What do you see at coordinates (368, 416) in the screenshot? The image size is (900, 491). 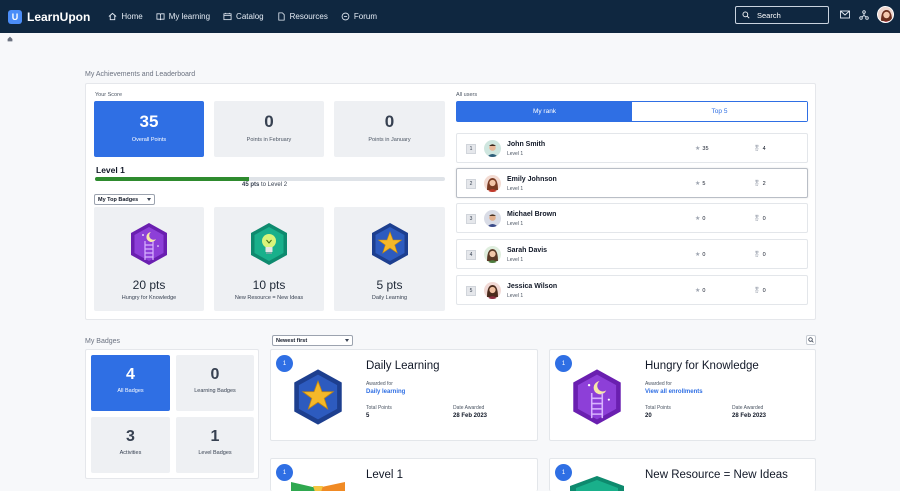 I see `total-points-value: 5` at bounding box center [368, 416].